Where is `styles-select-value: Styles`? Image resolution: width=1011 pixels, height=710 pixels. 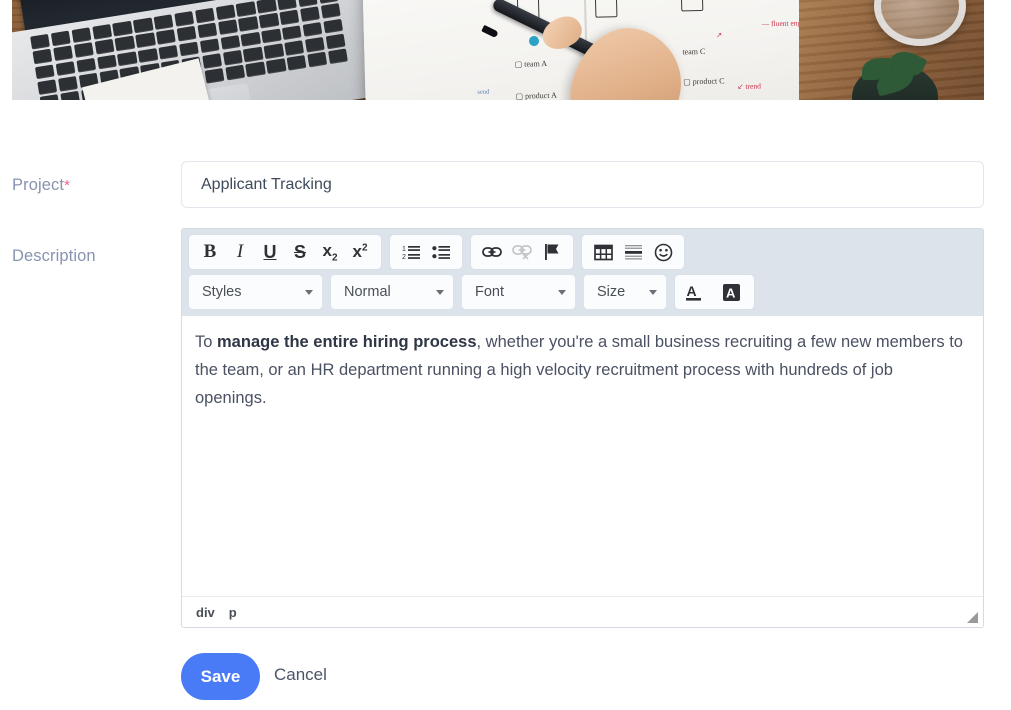
styles-select-value: Styles is located at coordinates (222, 292).